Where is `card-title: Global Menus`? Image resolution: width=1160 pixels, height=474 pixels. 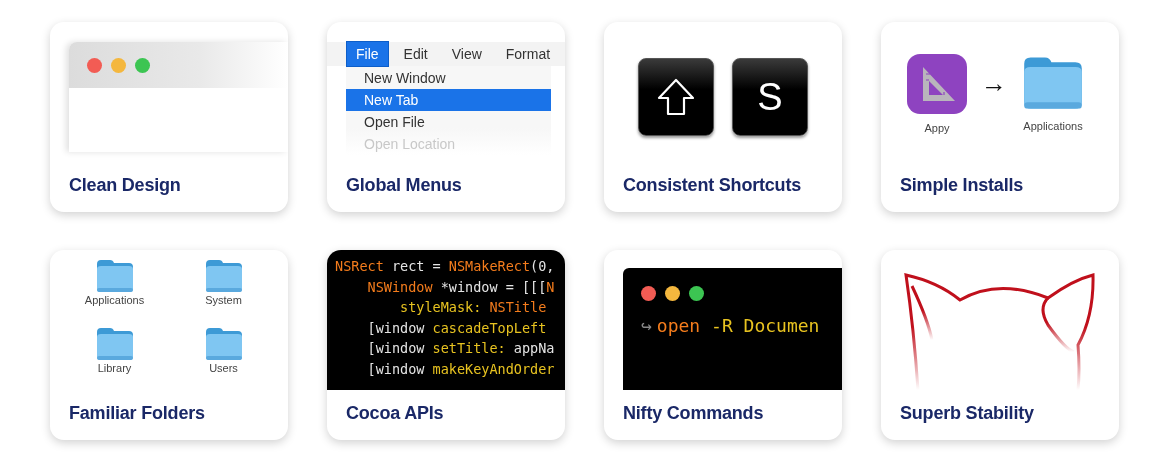 card-title: Global Menus is located at coordinates (404, 185).